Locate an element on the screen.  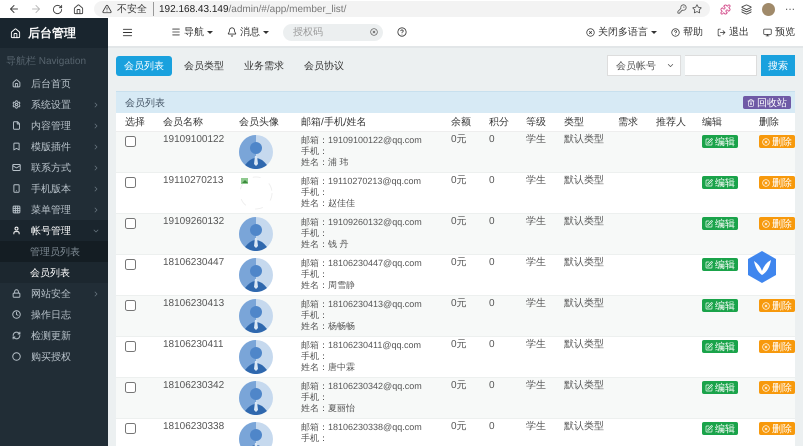
name-text: 姓名：赵佳佳 is located at coordinates (328, 203).